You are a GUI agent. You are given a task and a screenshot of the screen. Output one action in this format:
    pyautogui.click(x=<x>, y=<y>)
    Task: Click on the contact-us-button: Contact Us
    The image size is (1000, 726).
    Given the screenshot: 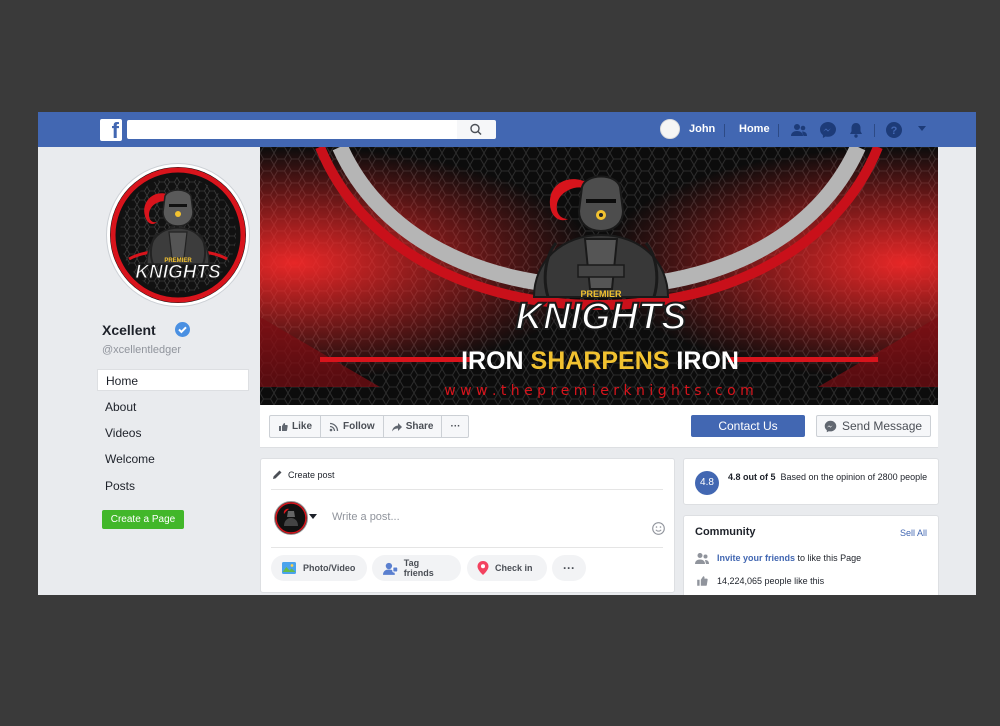 What is the action you would take?
    pyautogui.click(x=748, y=426)
    